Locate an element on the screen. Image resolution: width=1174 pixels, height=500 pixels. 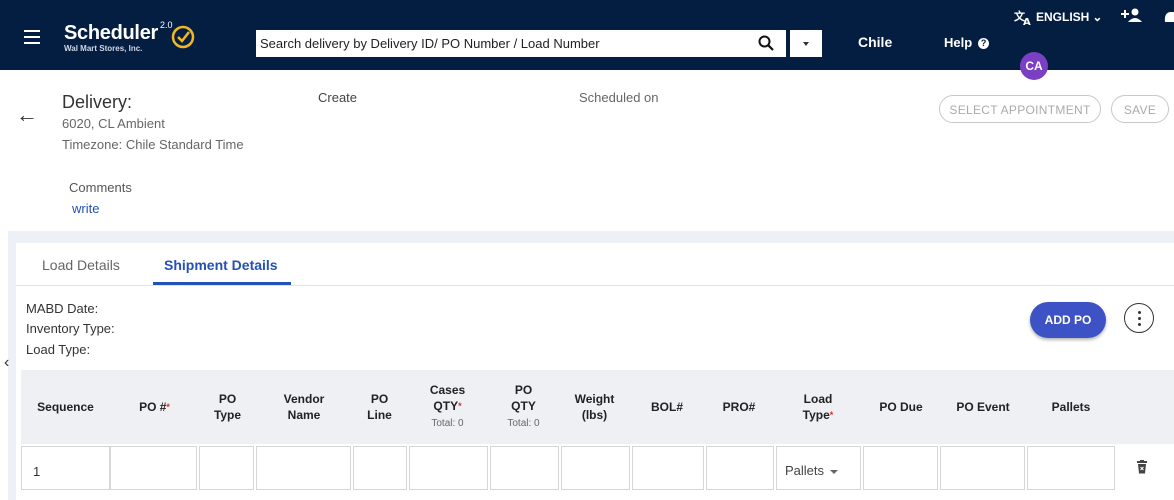
column-title: Vendor is located at coordinates (304, 399).